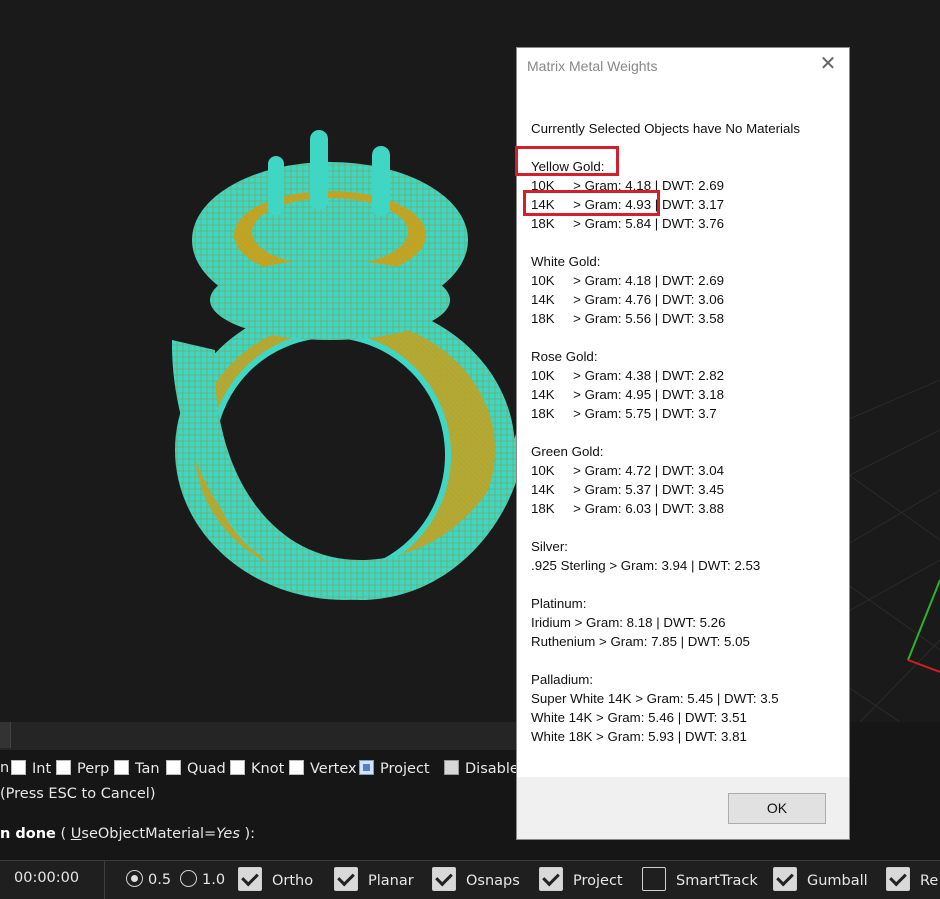  I want to click on group-rose-gold: Rose Gold:, so click(564, 356).